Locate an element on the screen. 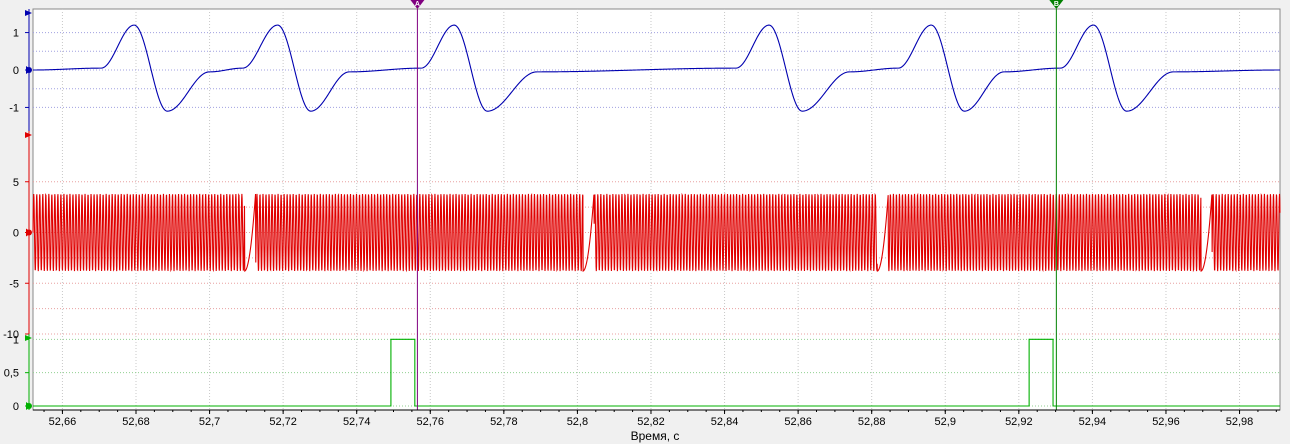 The height and width of the screenshot is (444, 1290). channel-3-y-tick-label: 0 is located at coordinates (16, 407).